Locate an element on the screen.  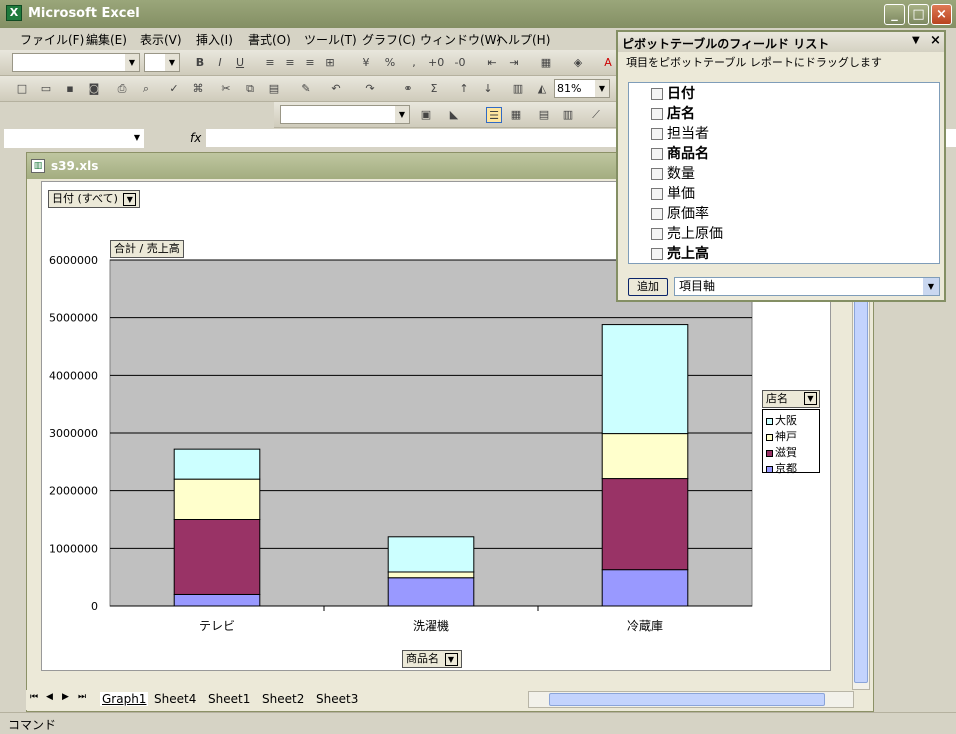
save-icon: ▪ is located at coordinates (70, 89).